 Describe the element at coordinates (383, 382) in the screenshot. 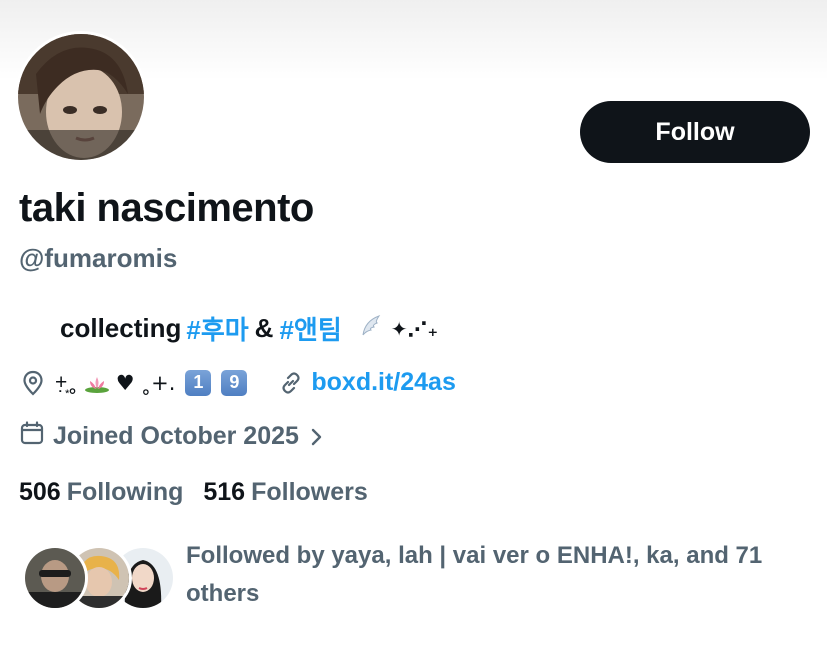

I see `website-link: boxd.it/24as` at that location.